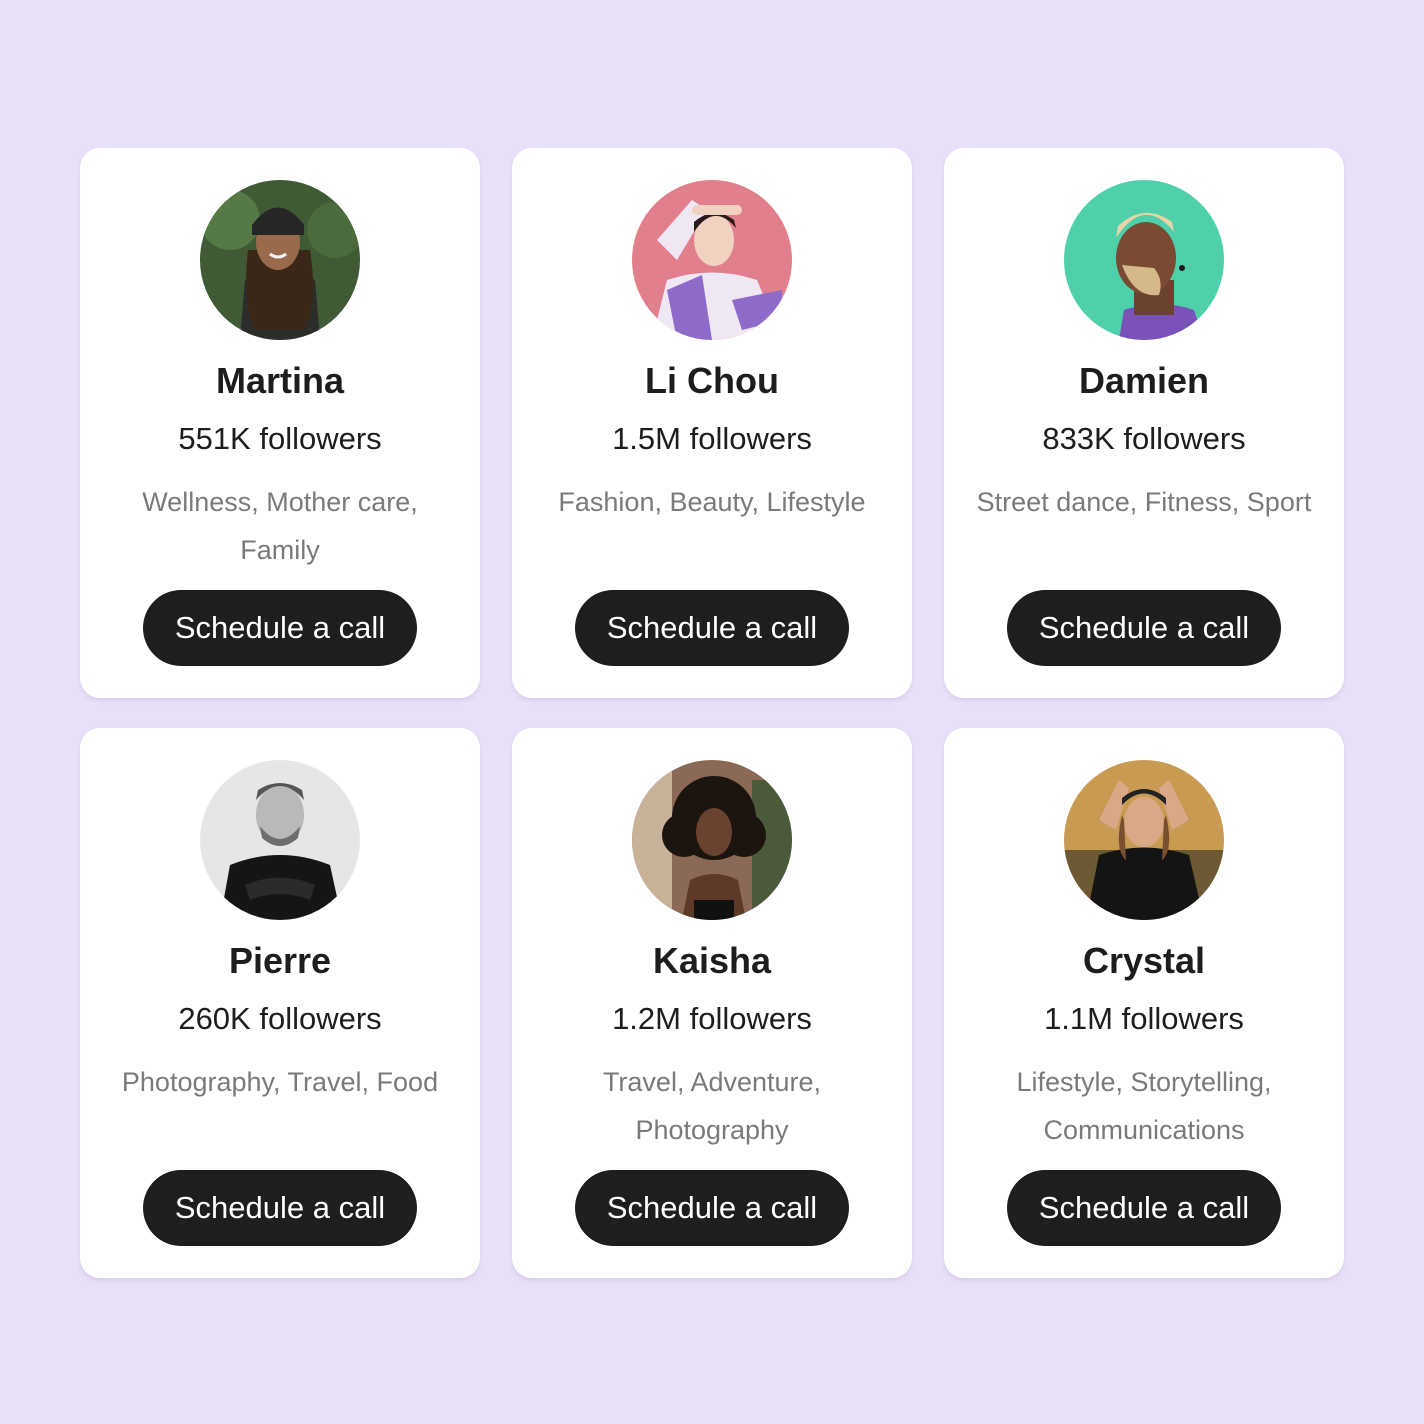 The height and width of the screenshot is (1424, 1424). What do you see at coordinates (1144, 438) in the screenshot?
I see `follower-count: 833K followers` at bounding box center [1144, 438].